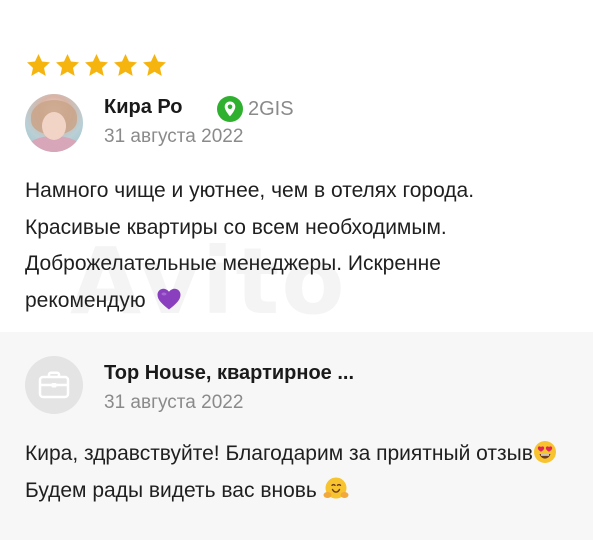  What do you see at coordinates (271, 108) in the screenshot?
I see `source-label: 2GIS` at bounding box center [271, 108].